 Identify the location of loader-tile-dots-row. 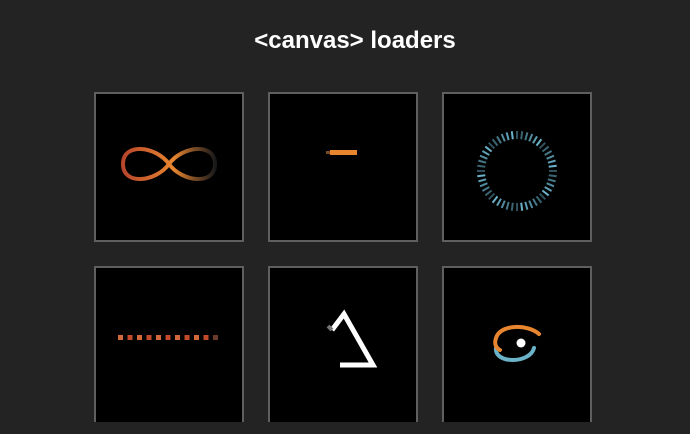
(169, 344).